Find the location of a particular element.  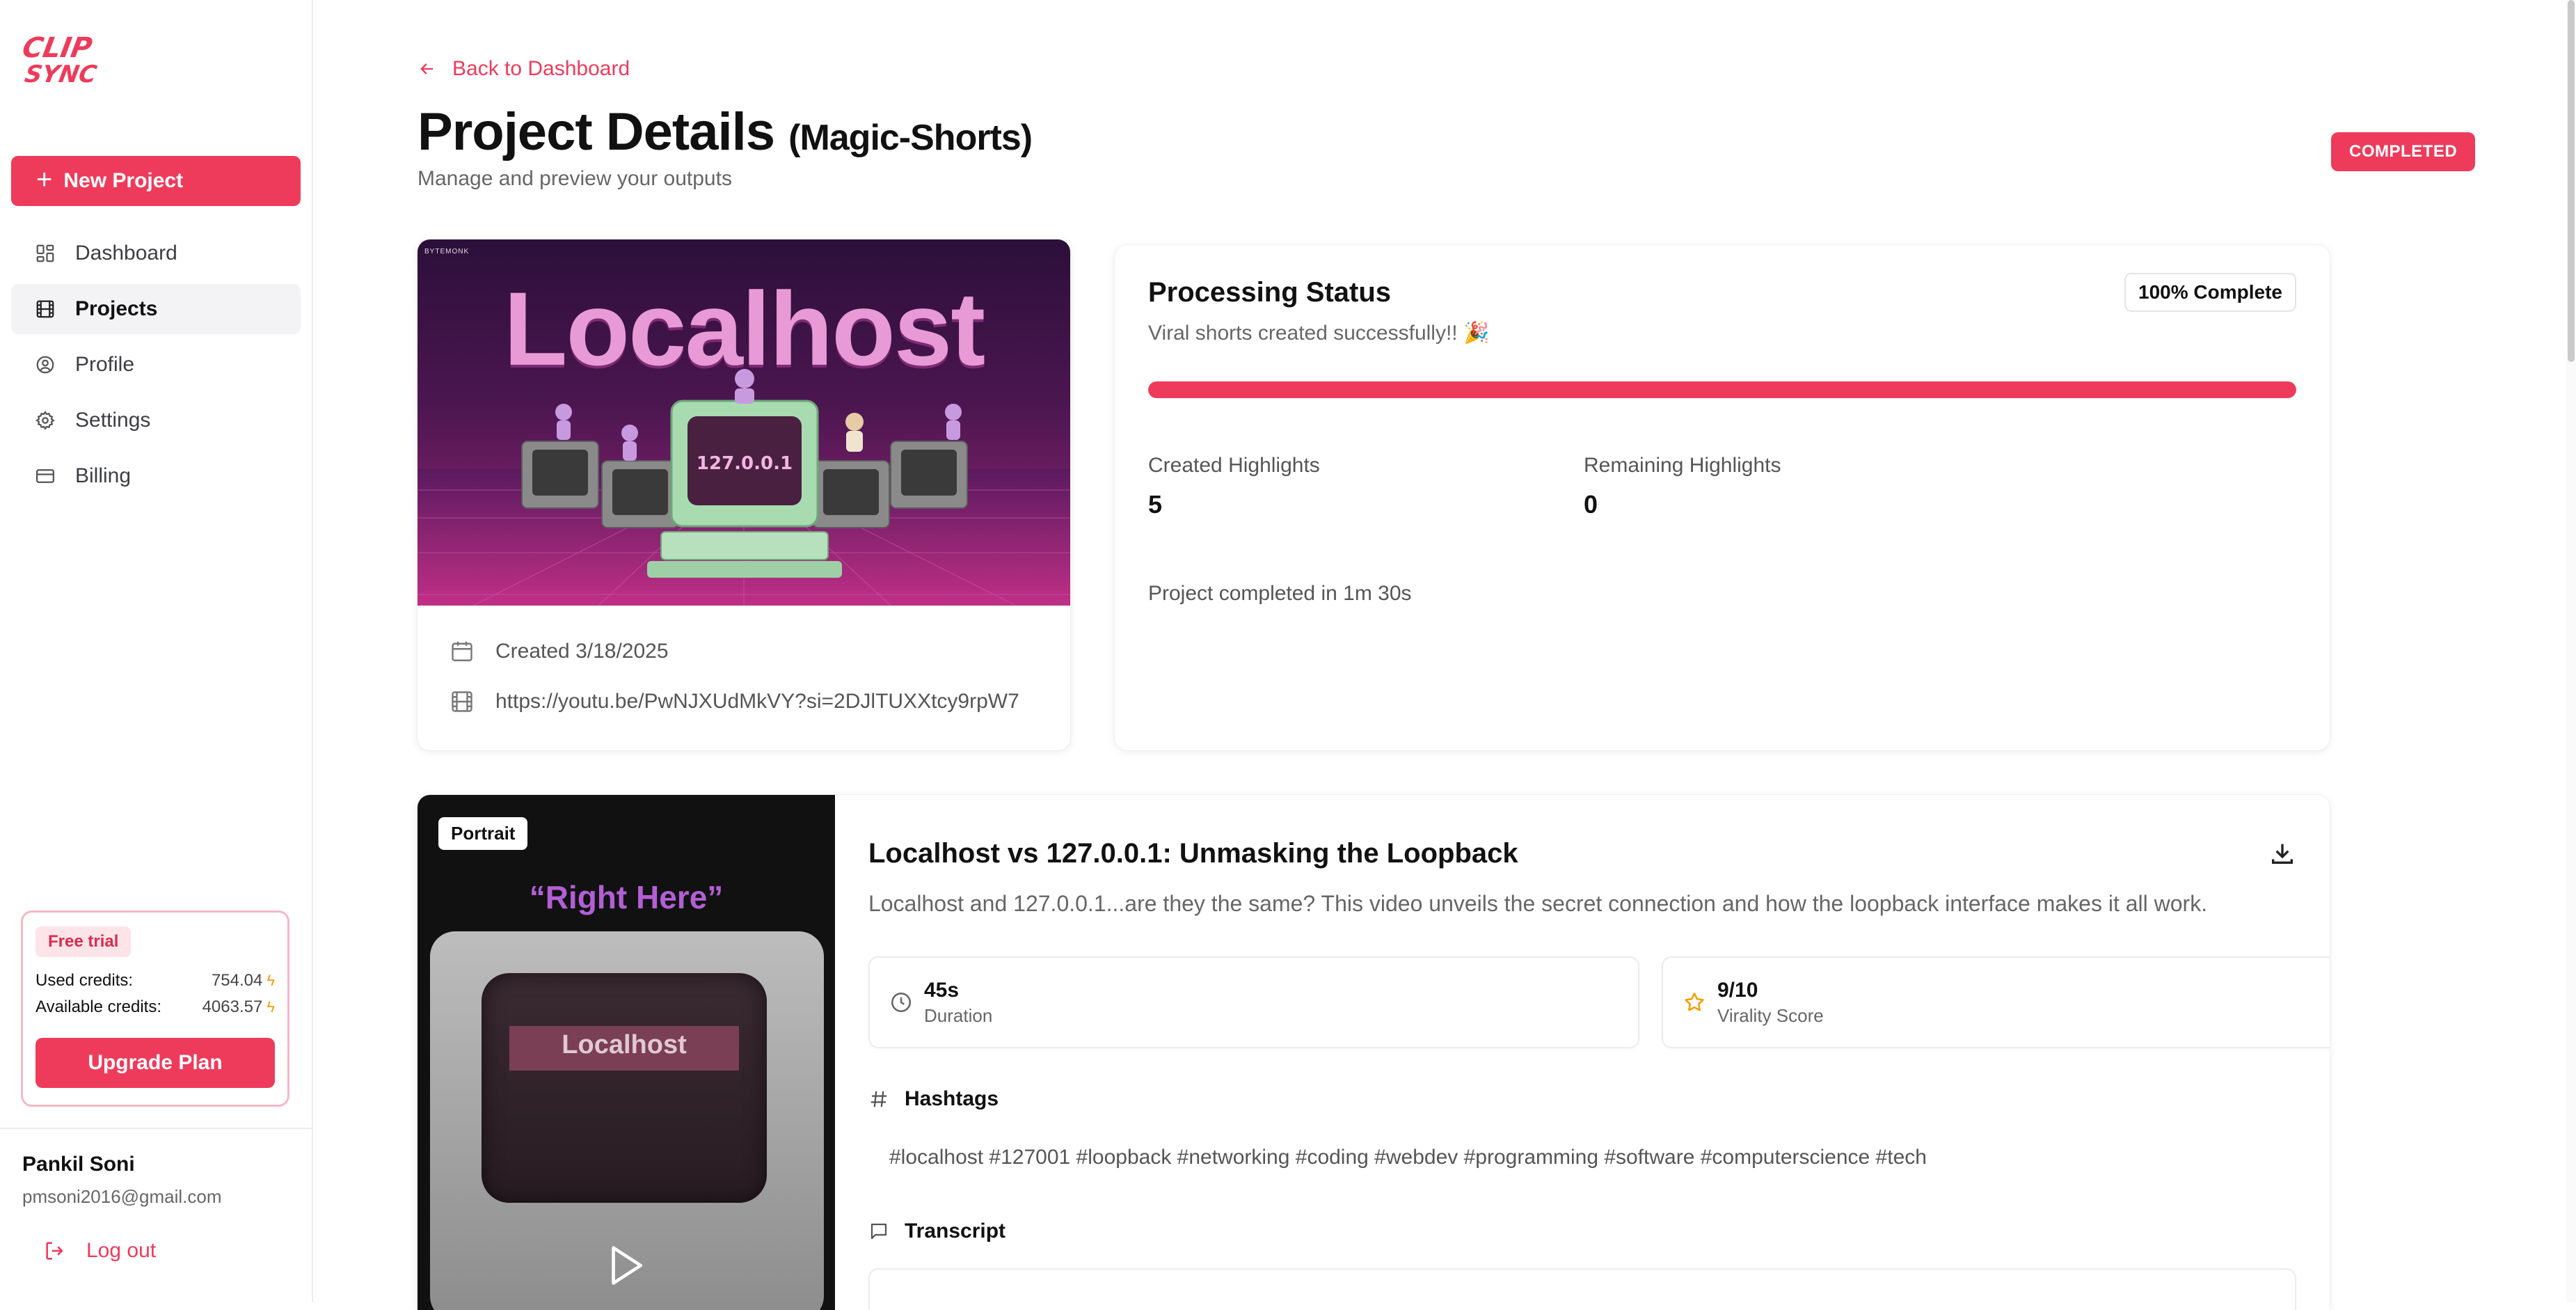

sidebar-item-label: Settings is located at coordinates (113, 420).